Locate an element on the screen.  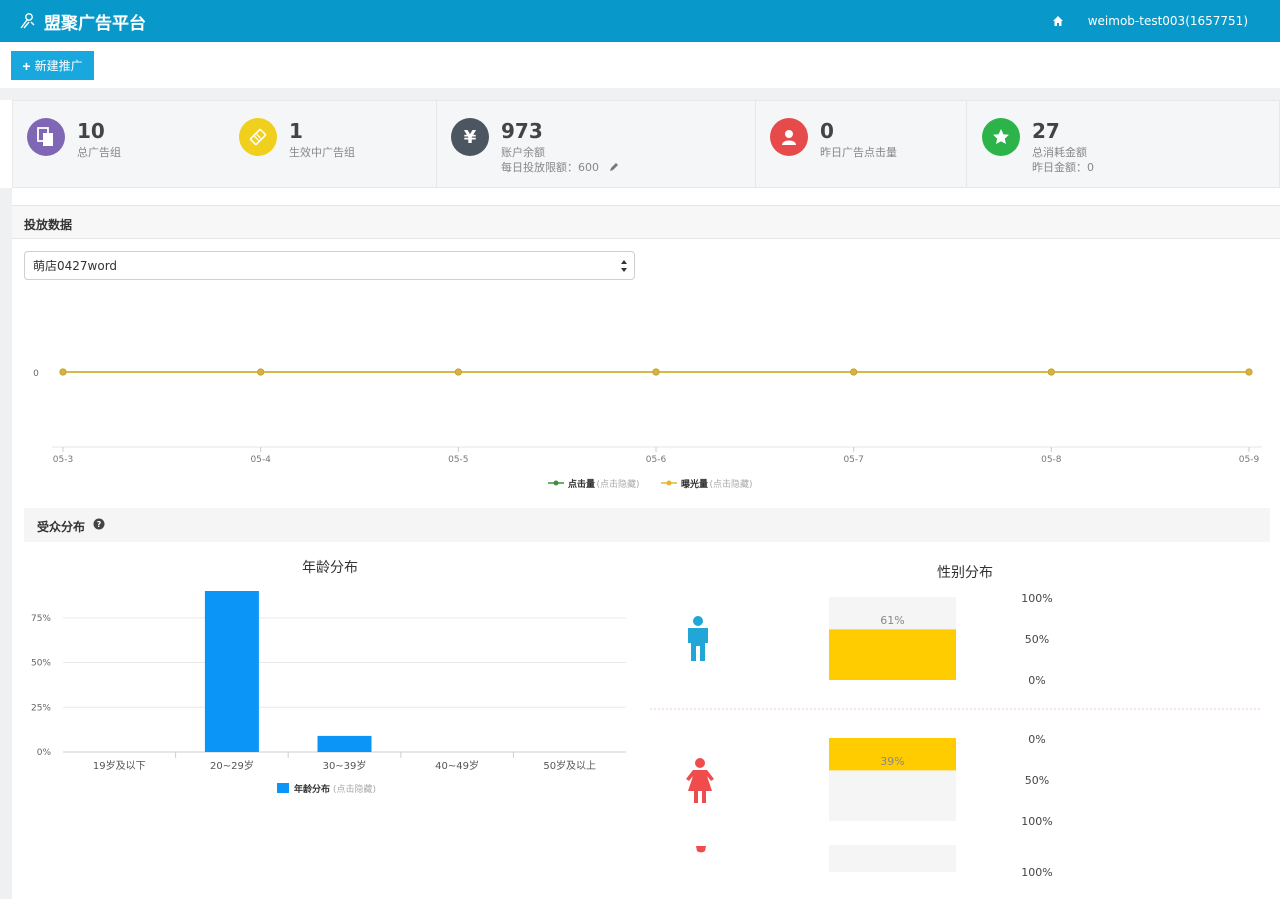
legend-label: 曝光量 is located at coordinates (694, 484).